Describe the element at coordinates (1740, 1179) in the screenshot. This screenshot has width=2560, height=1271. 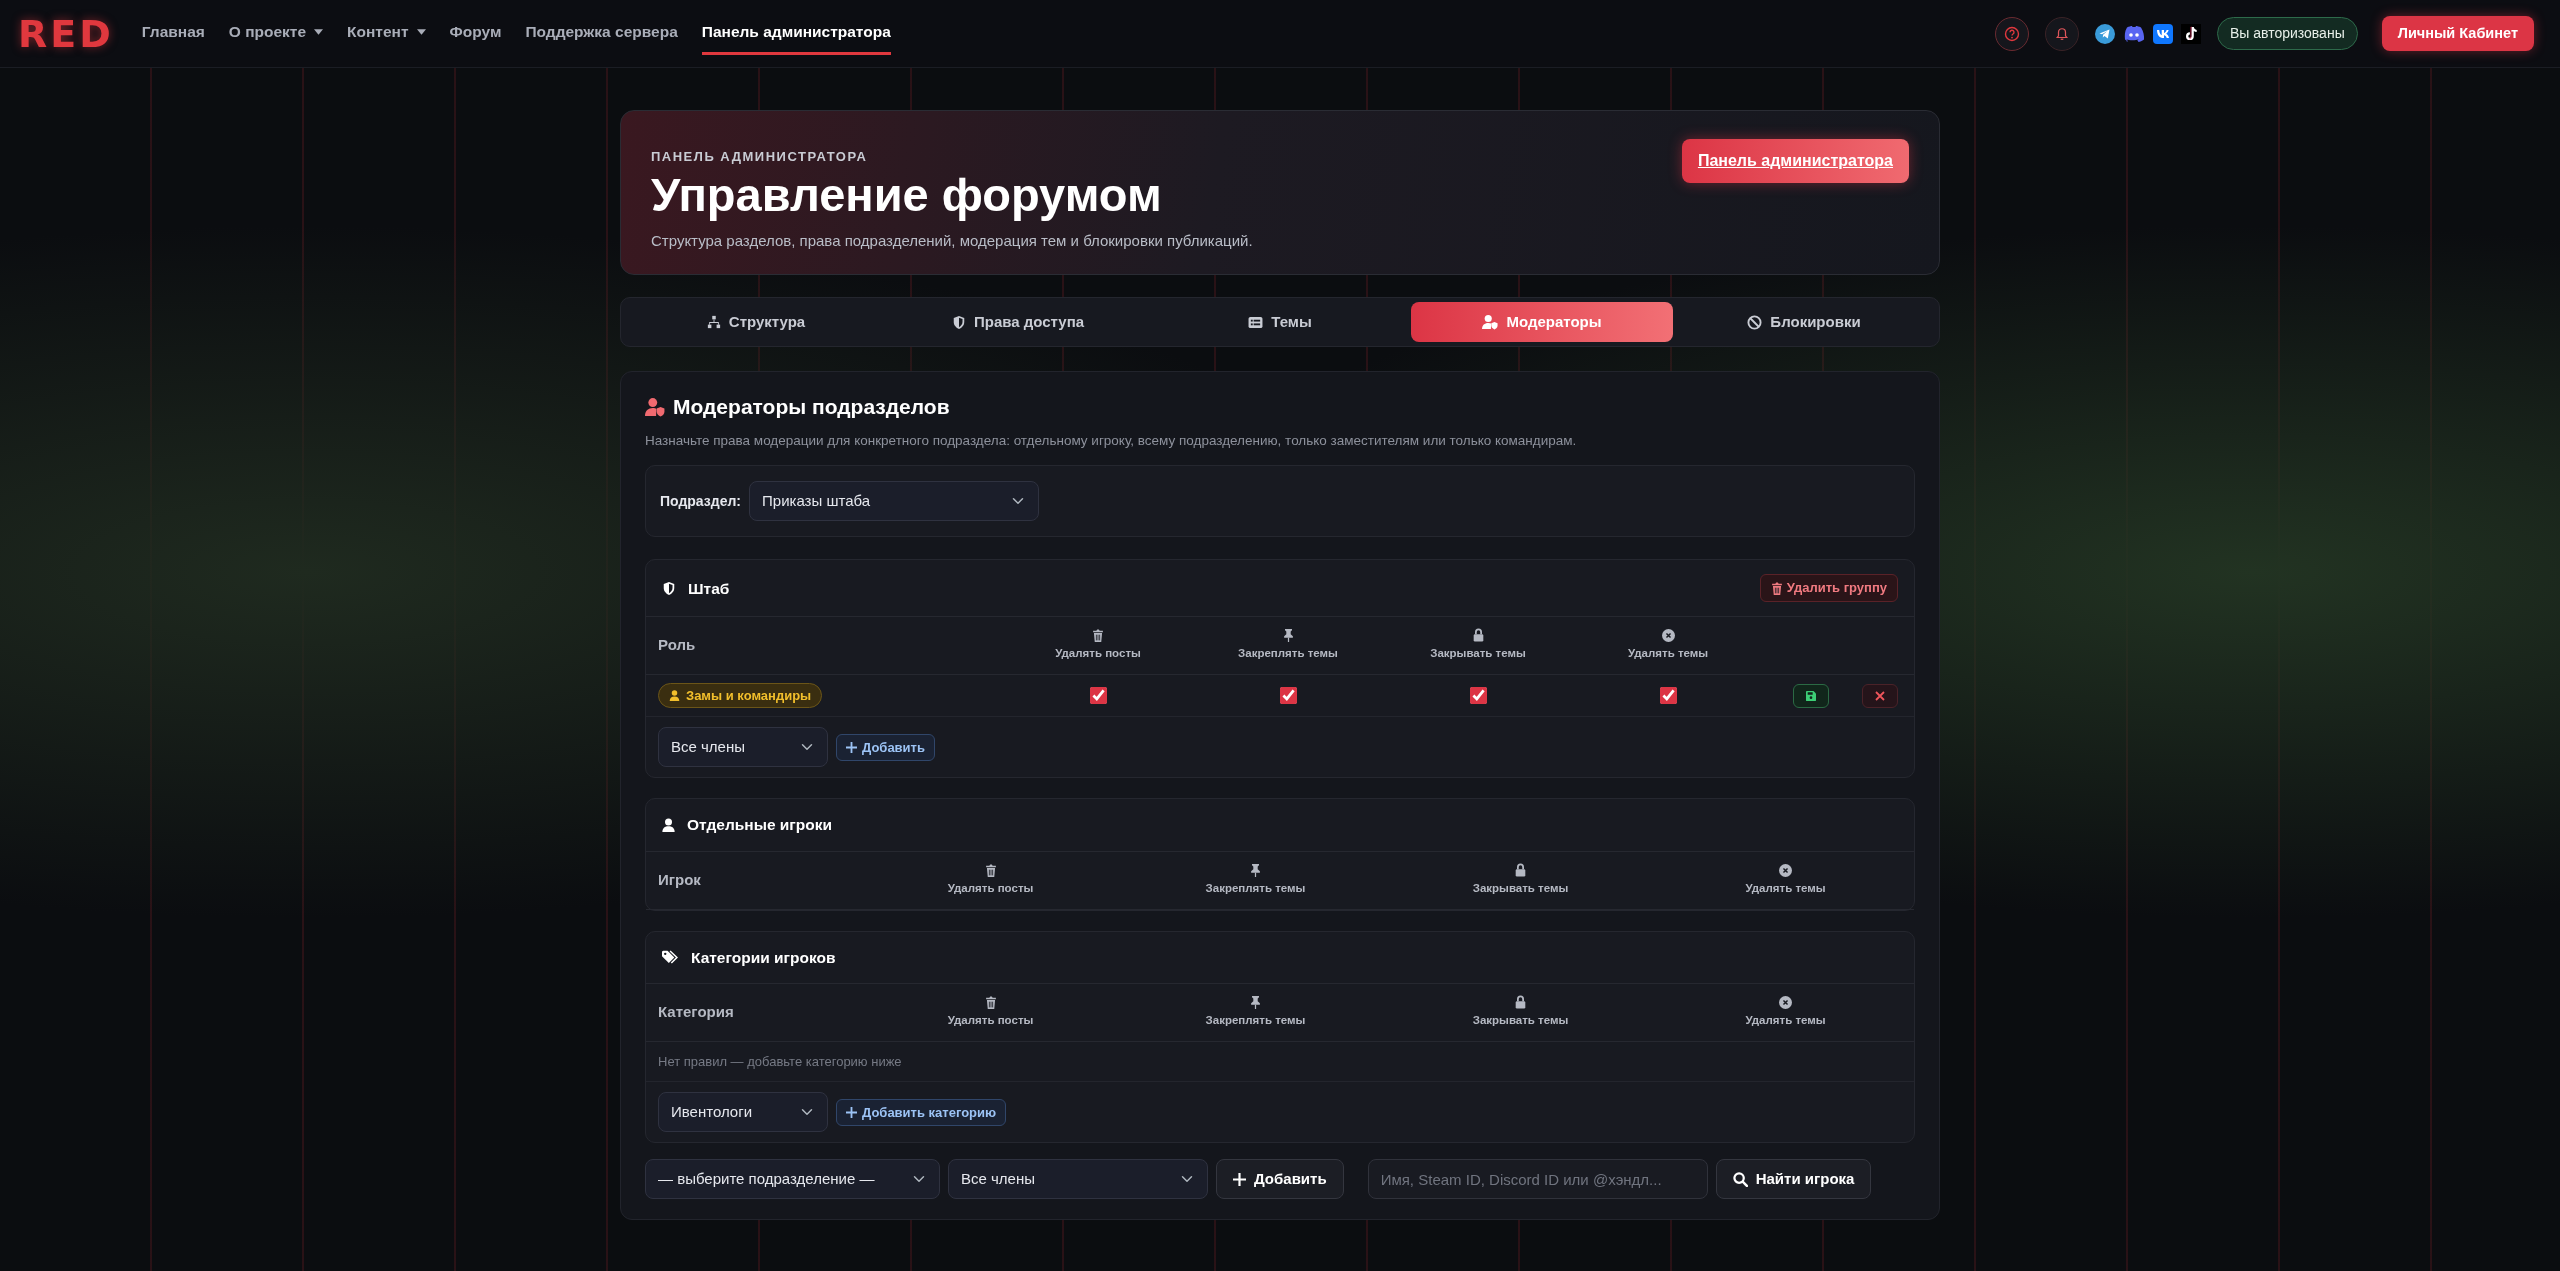
I see `search-icon` at that location.